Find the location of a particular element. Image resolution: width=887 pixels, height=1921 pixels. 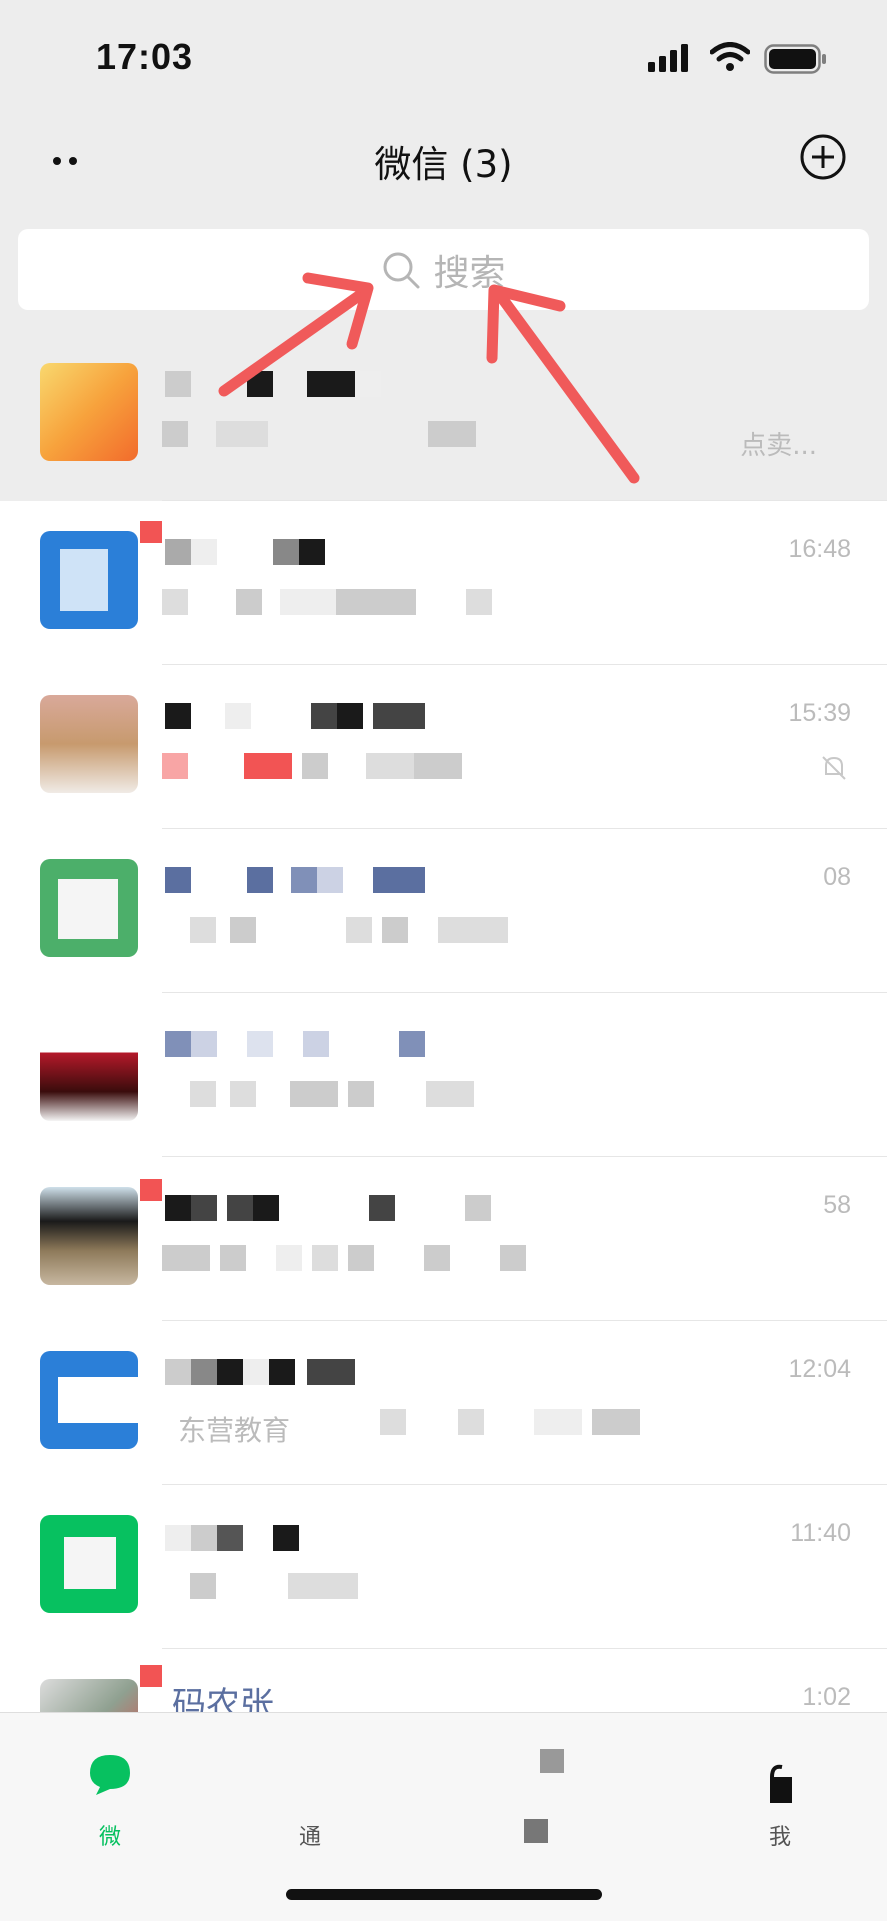

chat-time: 11:40 is located at coordinates (820, 1533).